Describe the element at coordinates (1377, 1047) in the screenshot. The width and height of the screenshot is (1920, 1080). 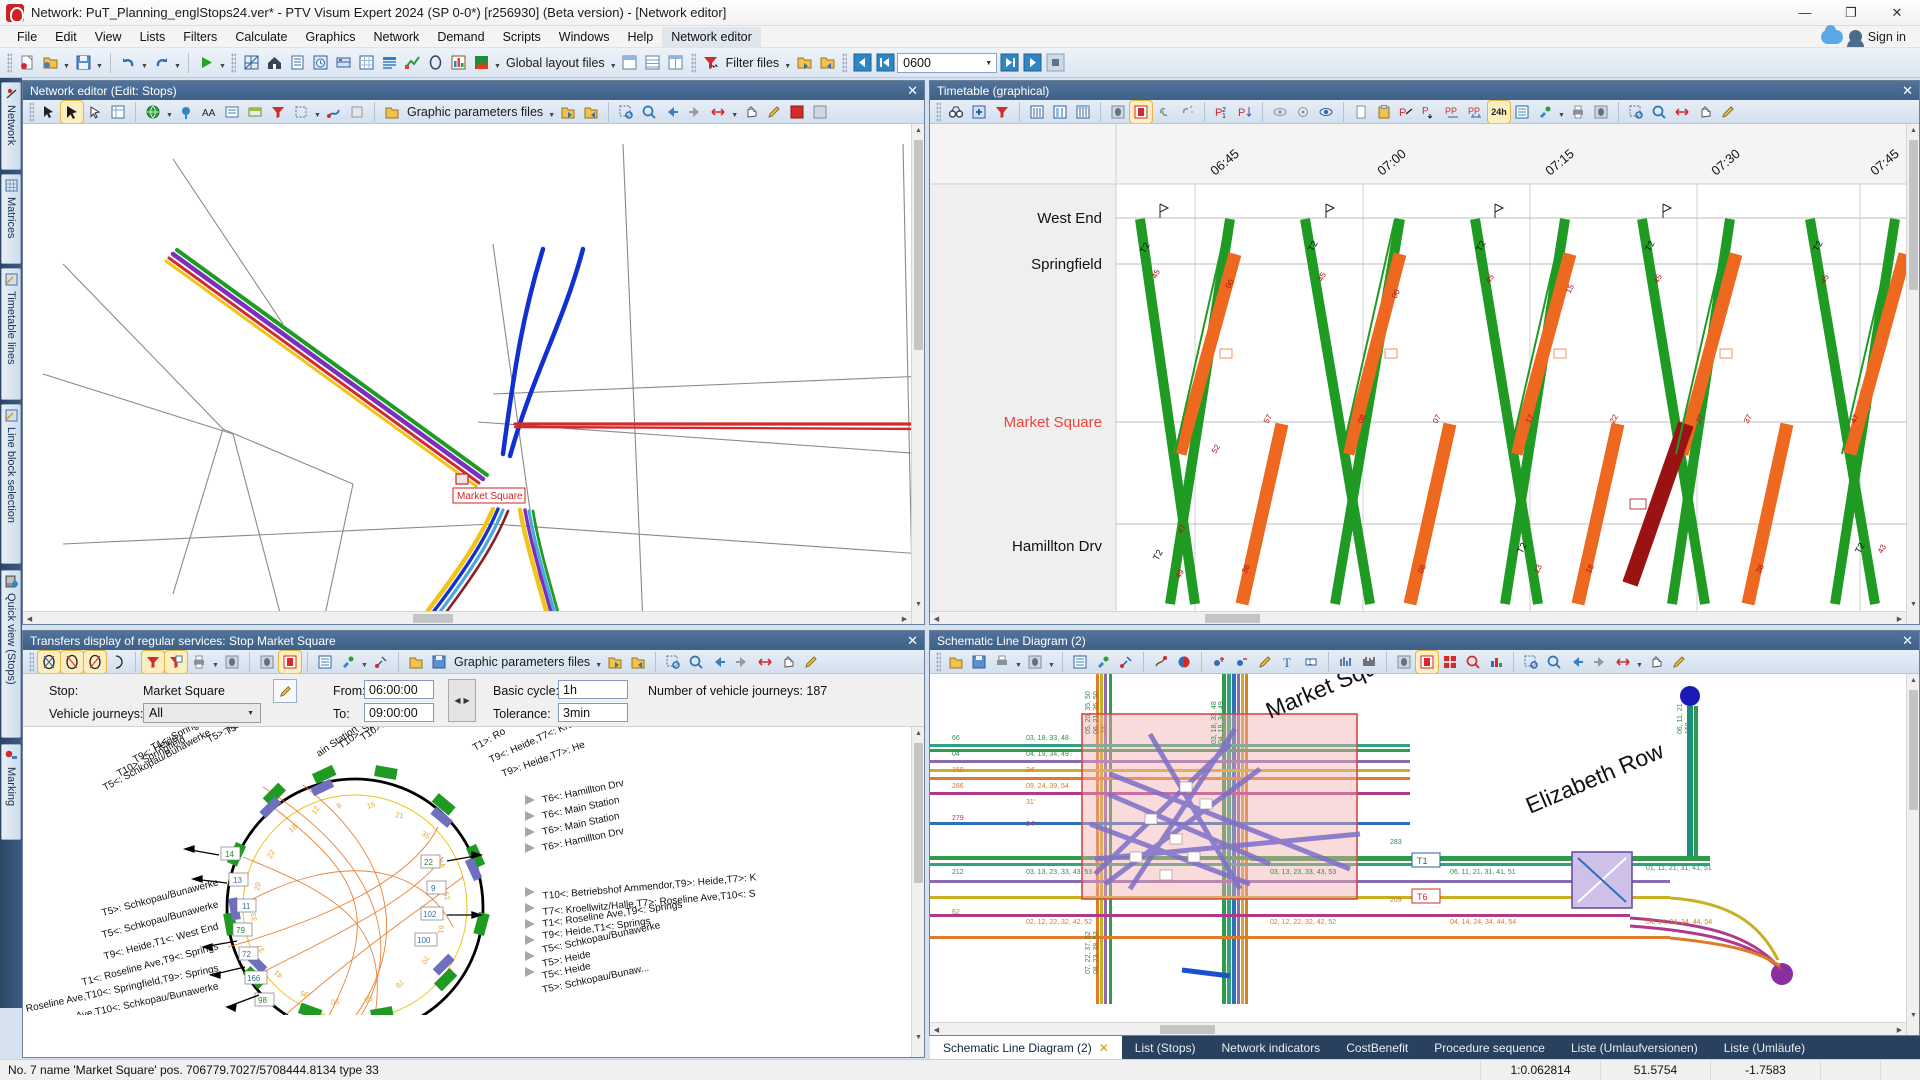
I see `tab-cost-benefit: CostBenefit` at that location.